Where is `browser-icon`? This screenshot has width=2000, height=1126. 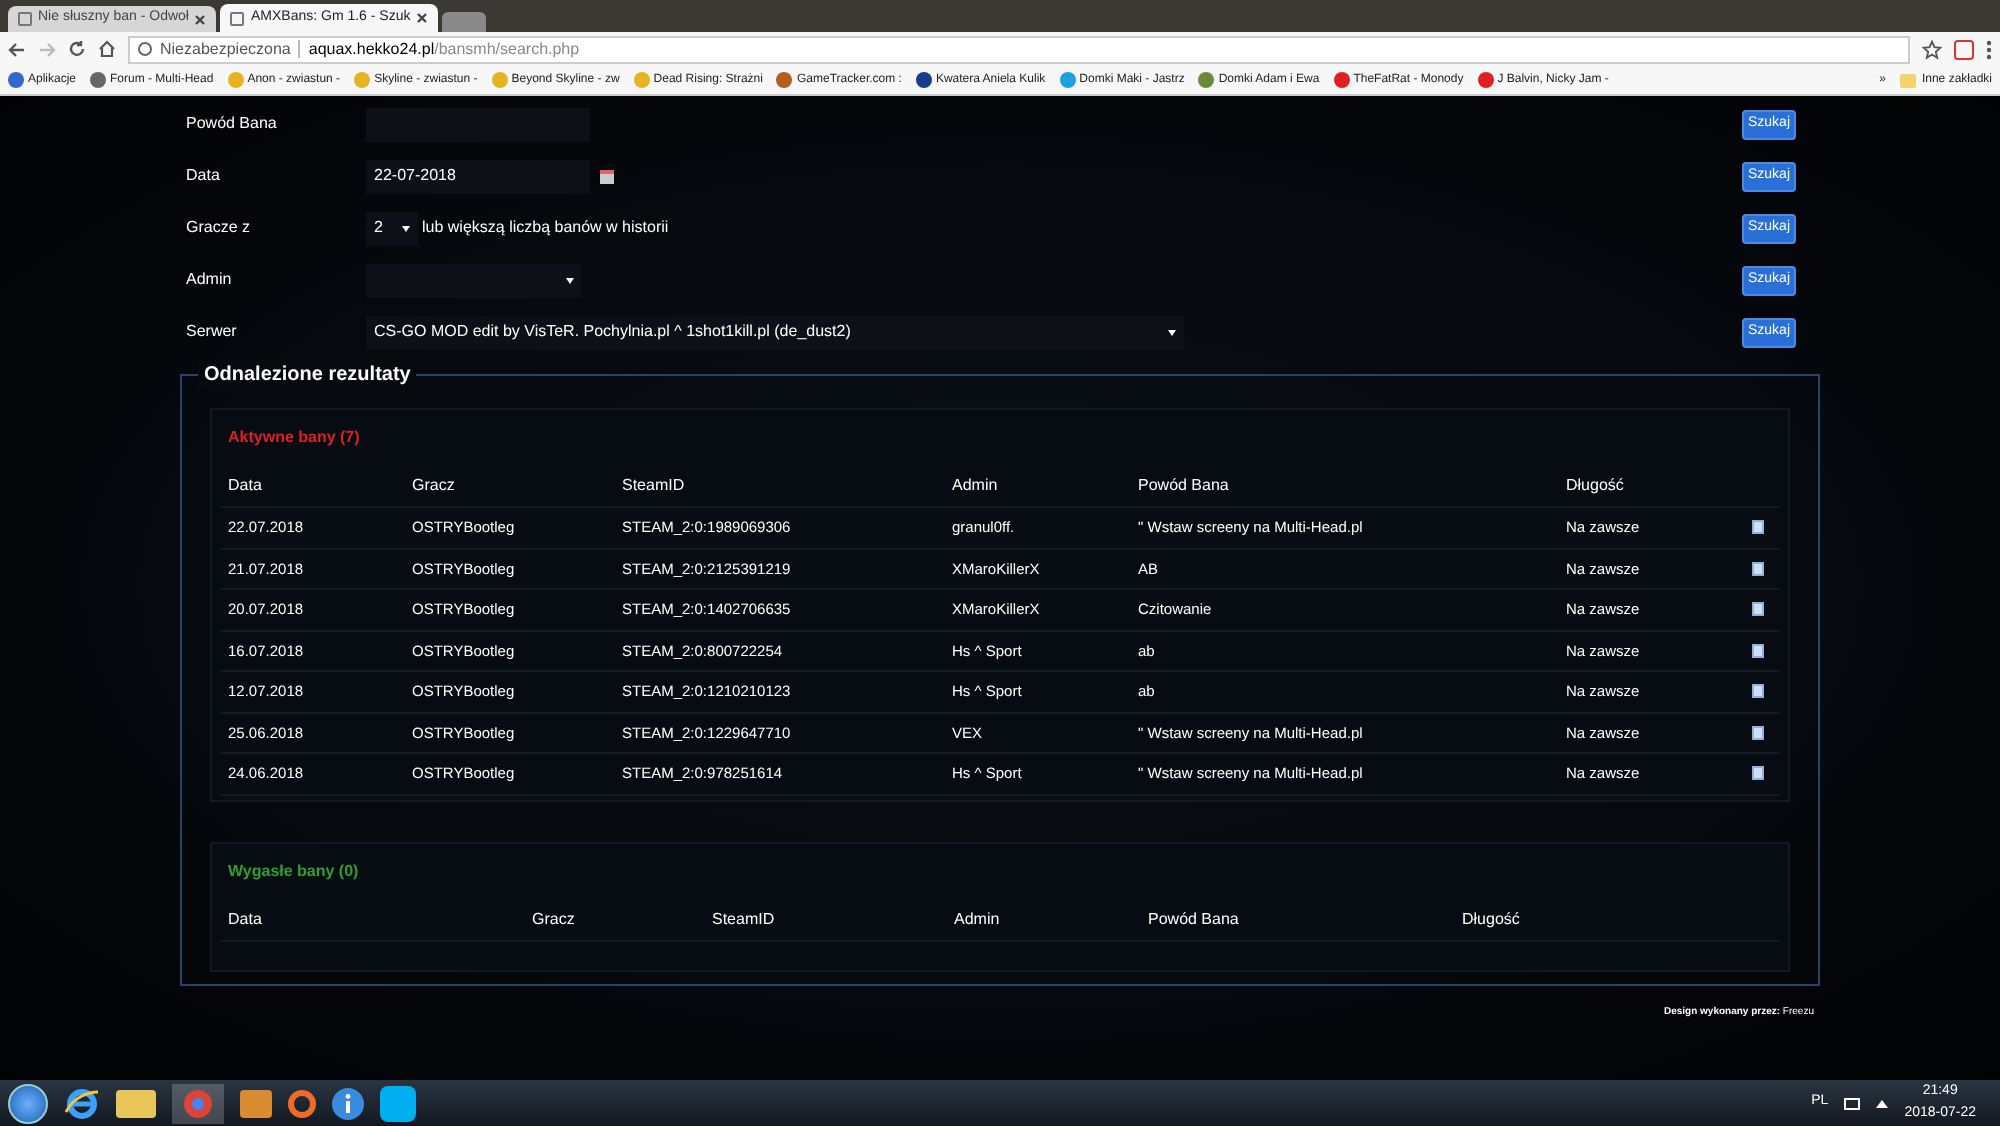
browser-icon is located at coordinates (82, 1103).